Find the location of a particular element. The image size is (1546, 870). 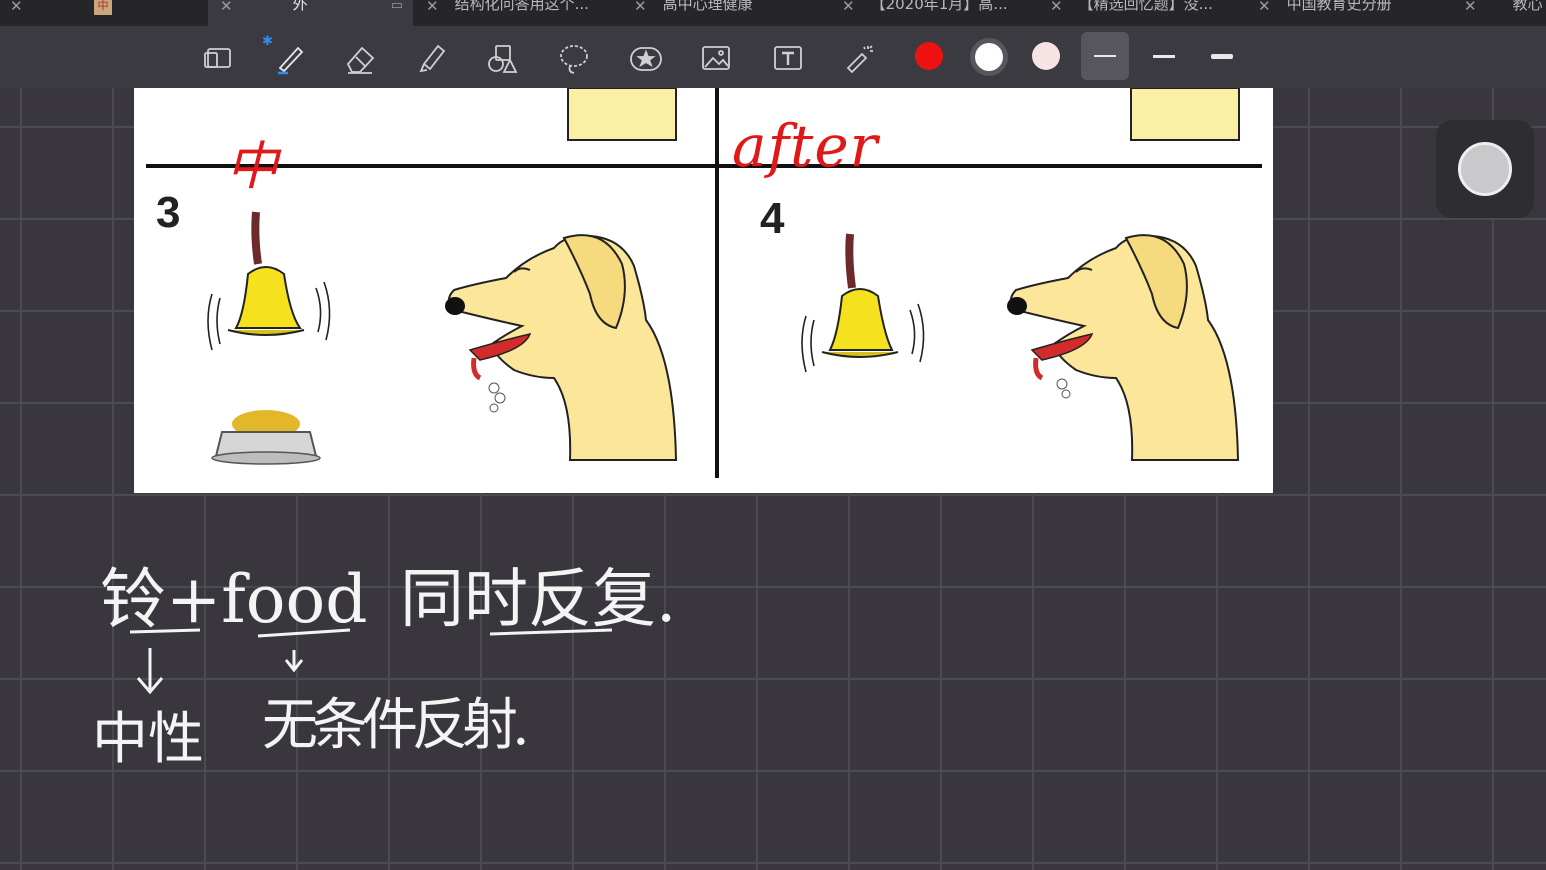

handwriting-strokes is located at coordinates (371, 661).